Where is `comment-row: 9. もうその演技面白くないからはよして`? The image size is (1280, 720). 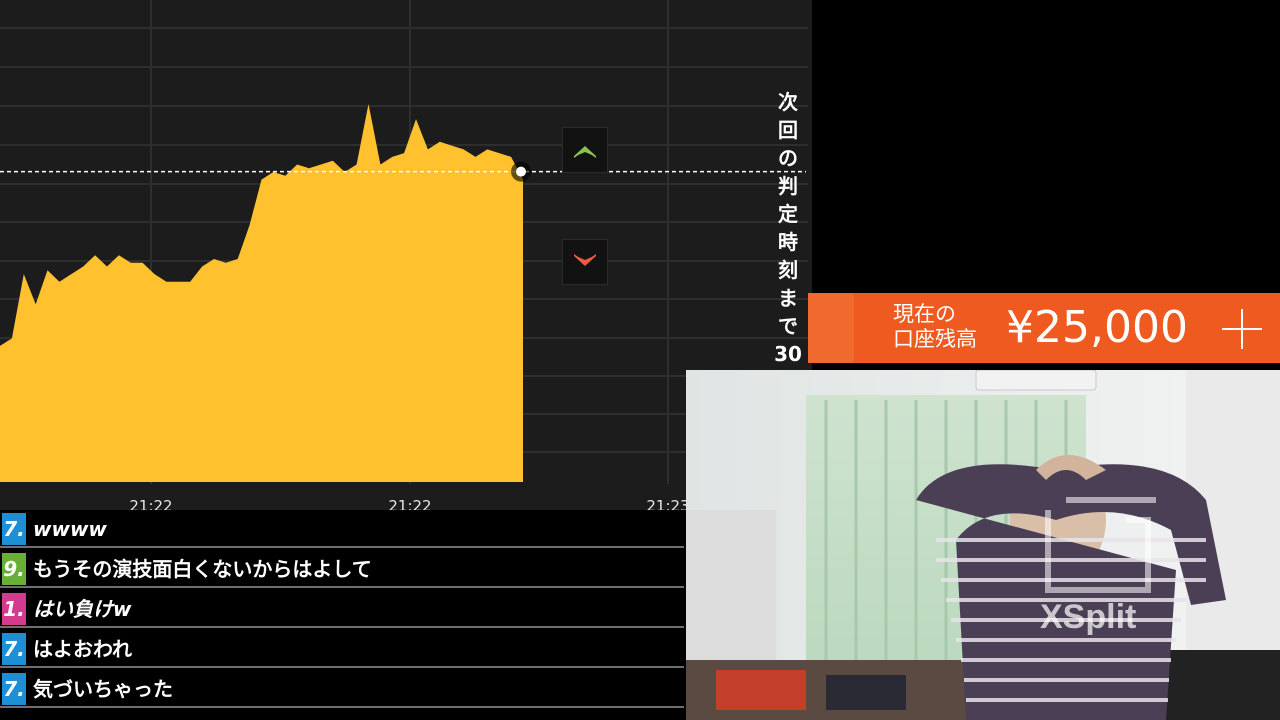
comment-row: 9. もうその演技面白くないからはよして is located at coordinates (342, 569).